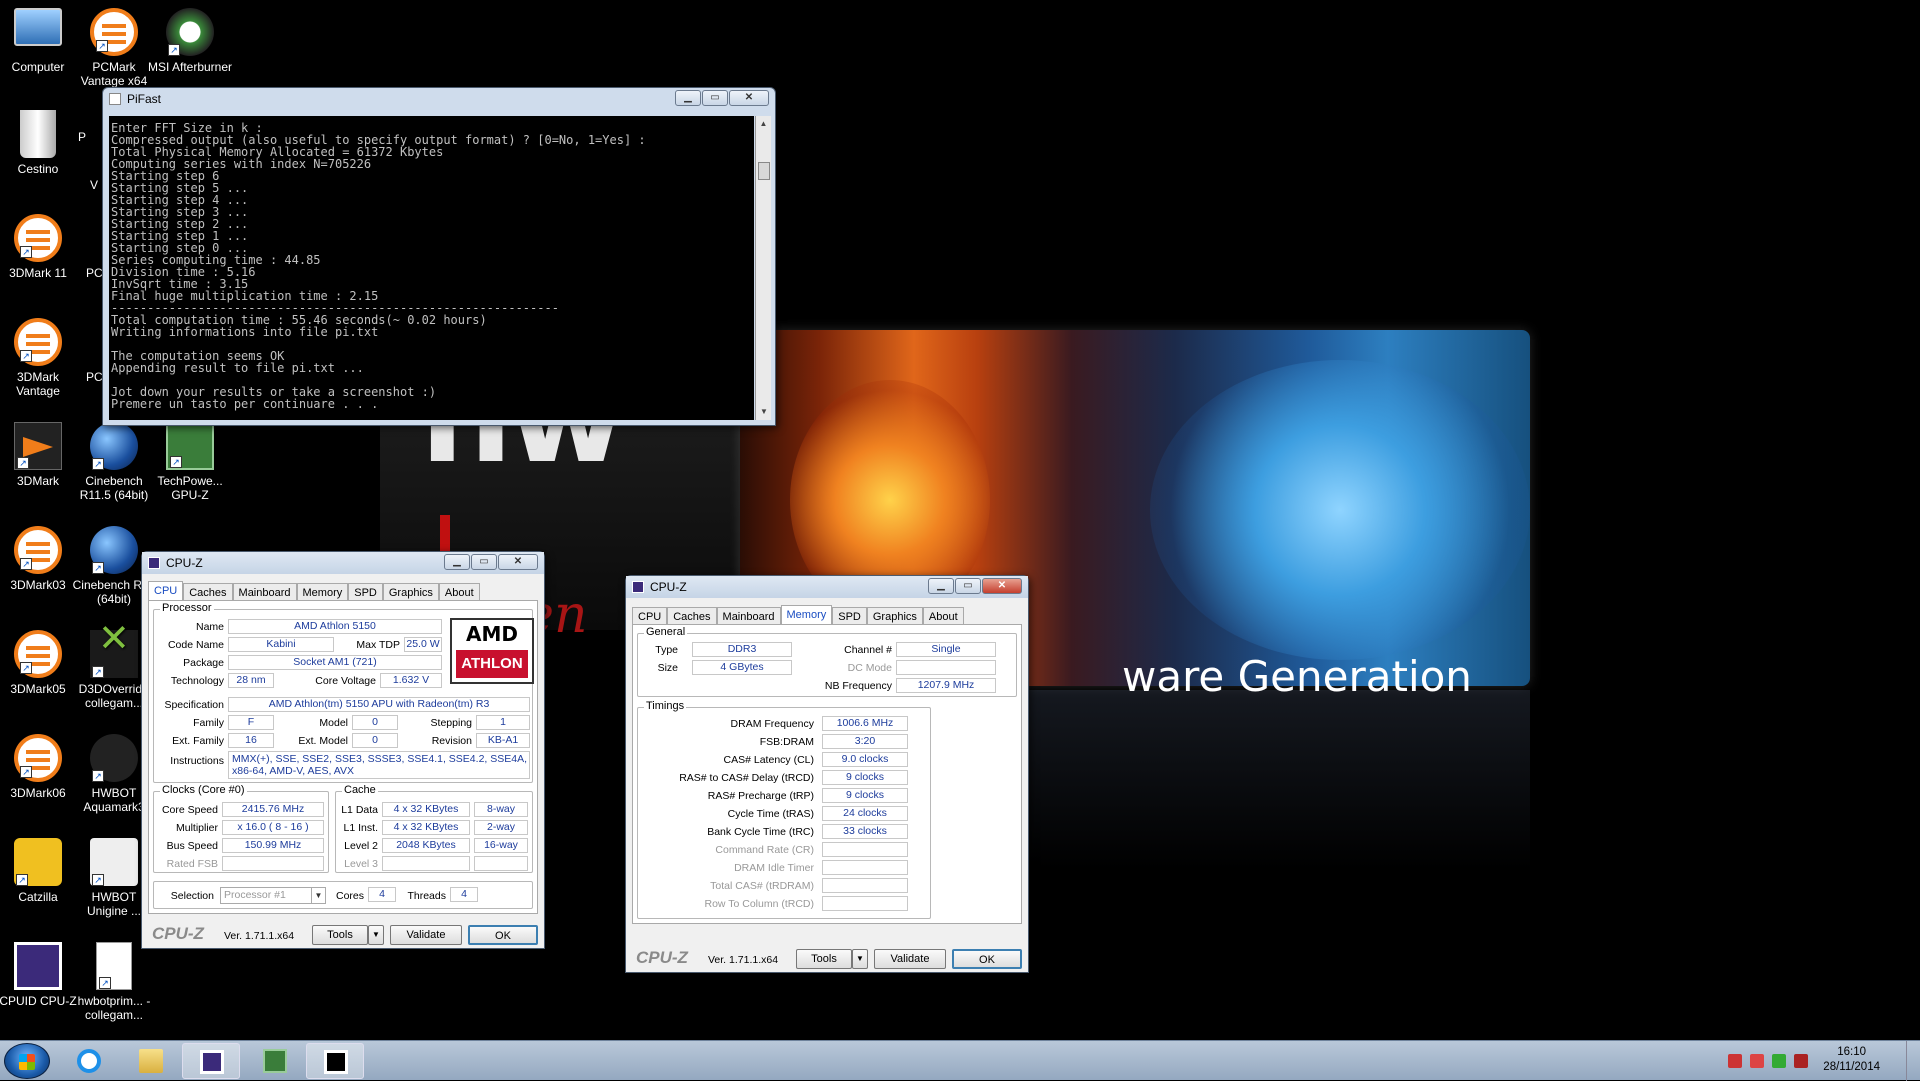  What do you see at coordinates (333, 723) in the screenshot?
I see `model-label: Model` at bounding box center [333, 723].